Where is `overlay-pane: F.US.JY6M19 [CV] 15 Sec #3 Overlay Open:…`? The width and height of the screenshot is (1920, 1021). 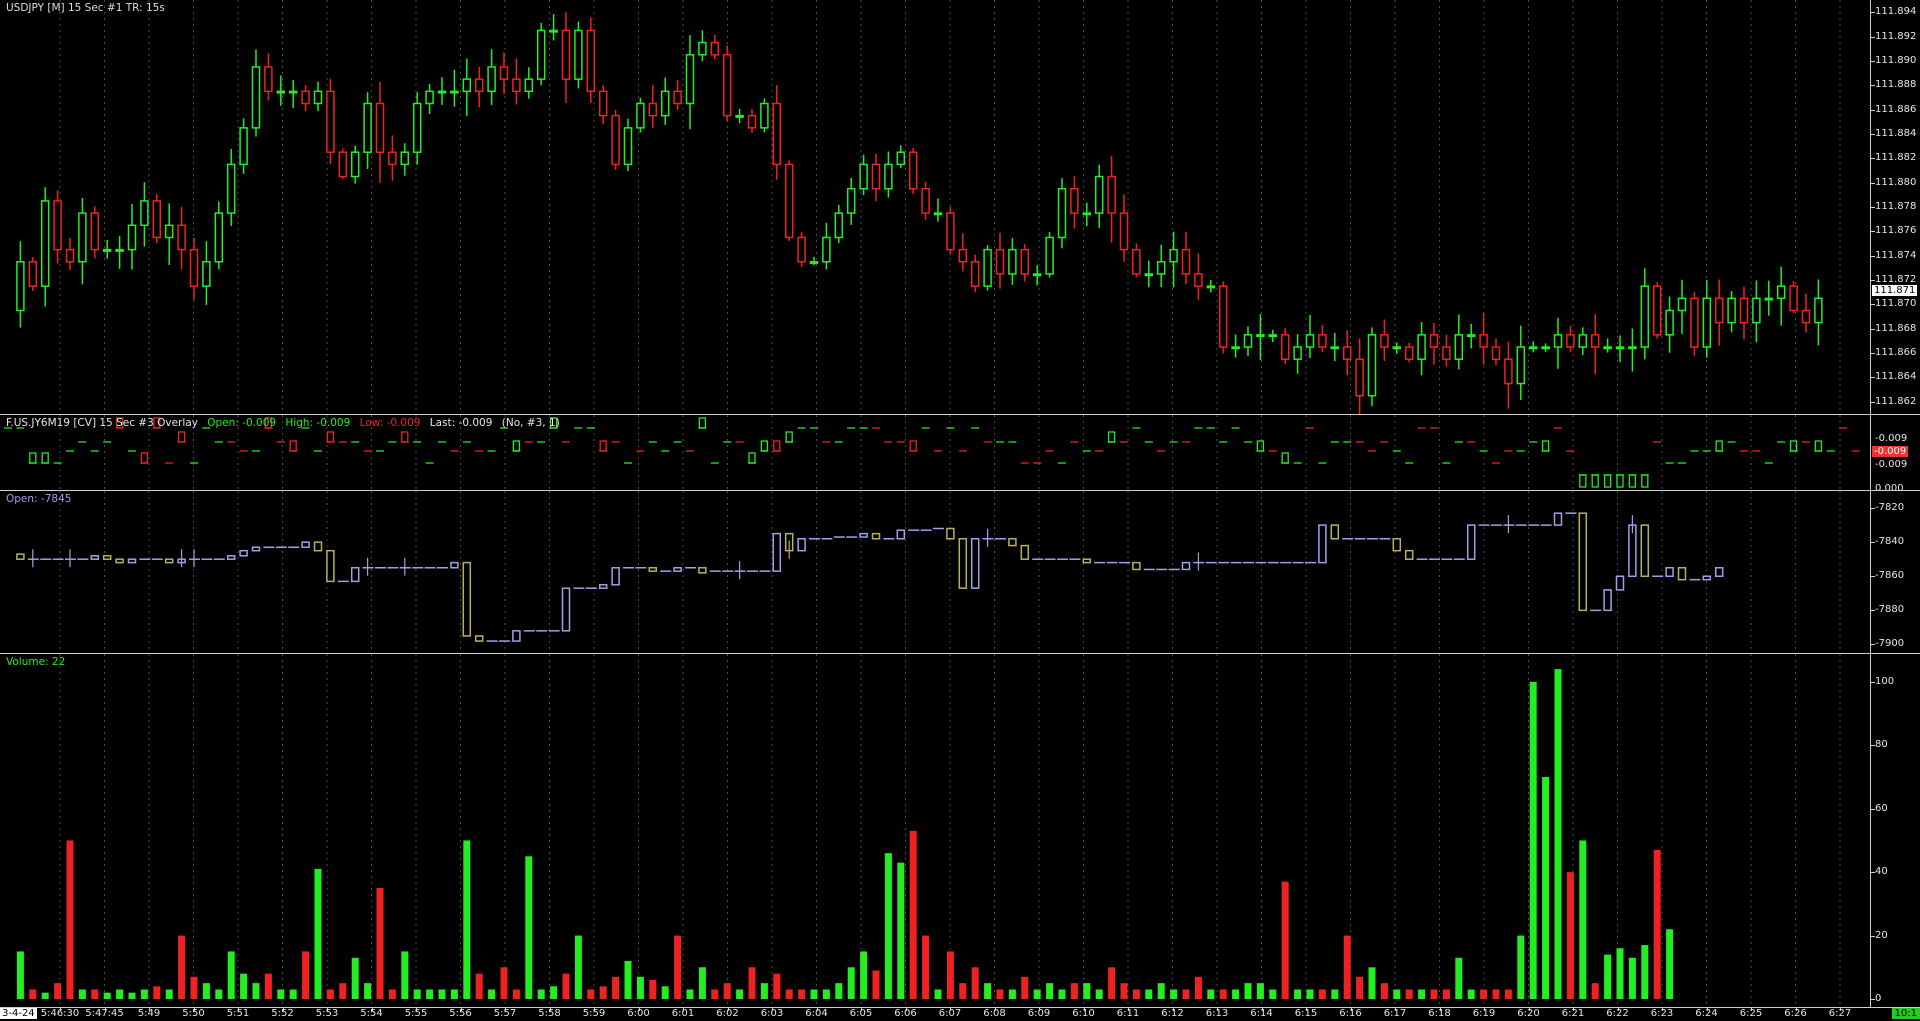
overlay-pane: F.US.JY6M19 [CV] 15 Sec #3 Overlay Open:… is located at coordinates (960, 454).